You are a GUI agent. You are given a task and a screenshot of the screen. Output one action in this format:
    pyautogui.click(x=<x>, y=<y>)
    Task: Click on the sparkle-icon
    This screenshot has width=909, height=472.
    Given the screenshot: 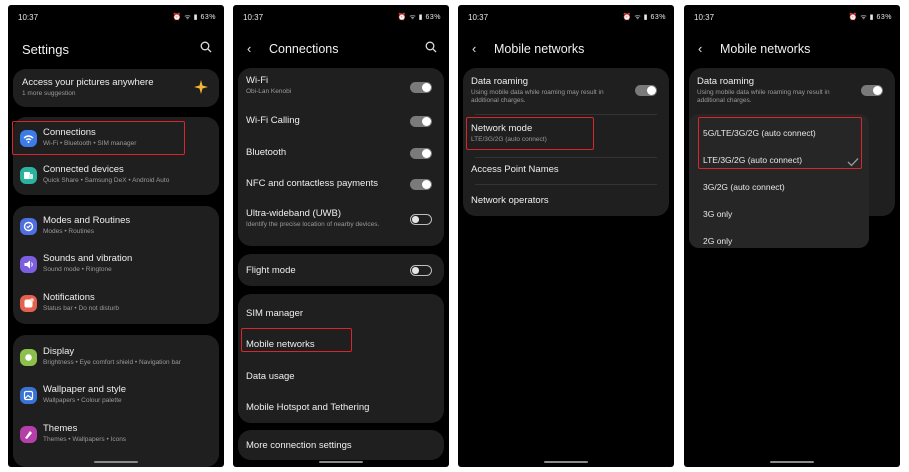 What is the action you would take?
    pyautogui.click(x=201, y=89)
    